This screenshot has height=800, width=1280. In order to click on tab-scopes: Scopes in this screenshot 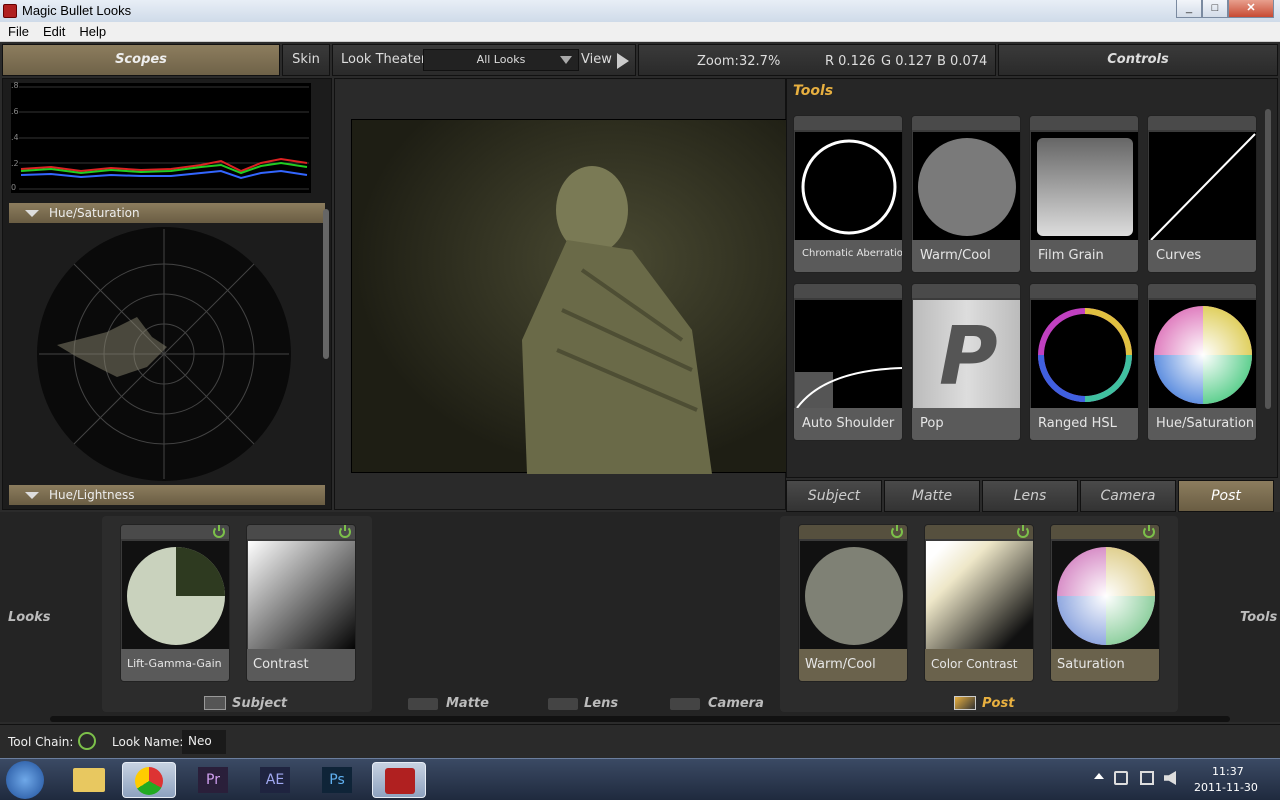, I will do `click(141, 60)`.